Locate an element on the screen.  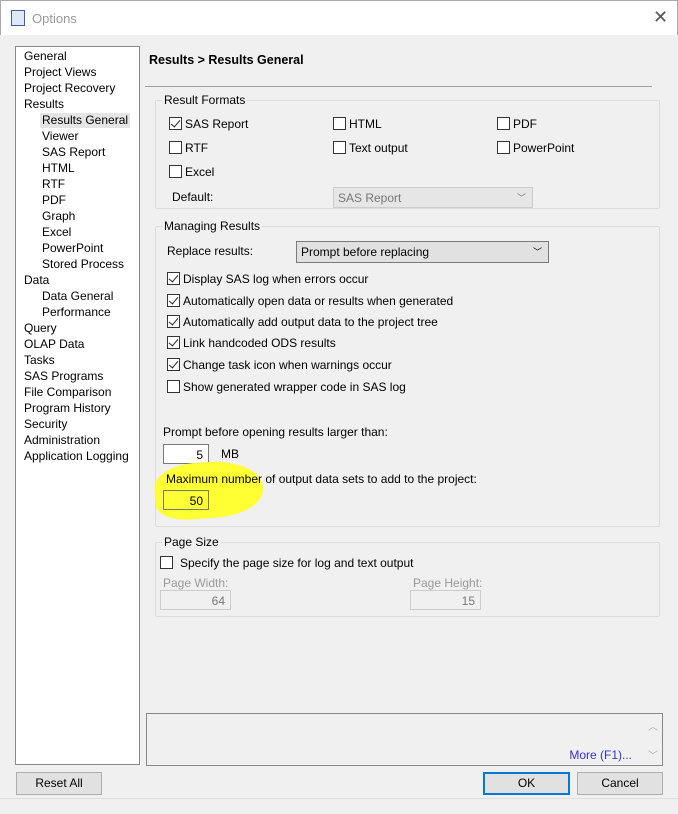
tree-item: PowerPoint is located at coordinates (72, 248).